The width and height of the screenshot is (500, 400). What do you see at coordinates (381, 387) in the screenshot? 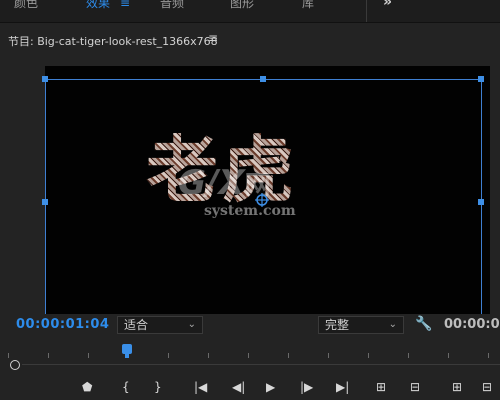
I see `lift-icon: ⊞` at bounding box center [381, 387].